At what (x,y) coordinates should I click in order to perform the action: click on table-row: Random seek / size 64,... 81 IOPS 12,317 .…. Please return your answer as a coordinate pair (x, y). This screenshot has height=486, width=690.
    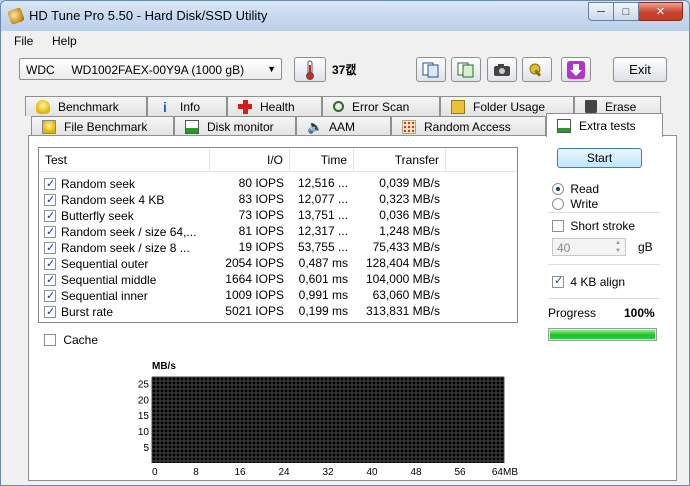
    Looking at the image, I should click on (278, 231).